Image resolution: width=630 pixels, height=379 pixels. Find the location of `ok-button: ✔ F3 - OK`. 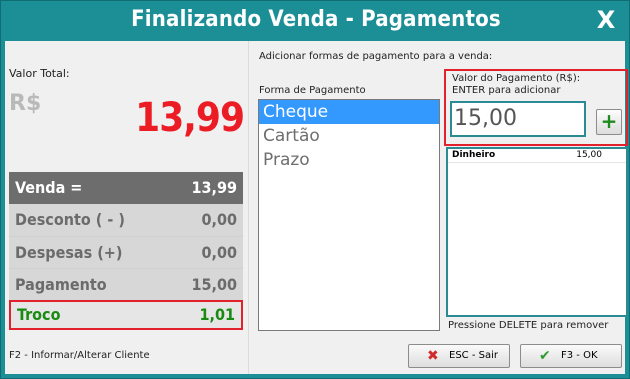

ok-button: ✔ F3 - OK is located at coordinates (571, 356).